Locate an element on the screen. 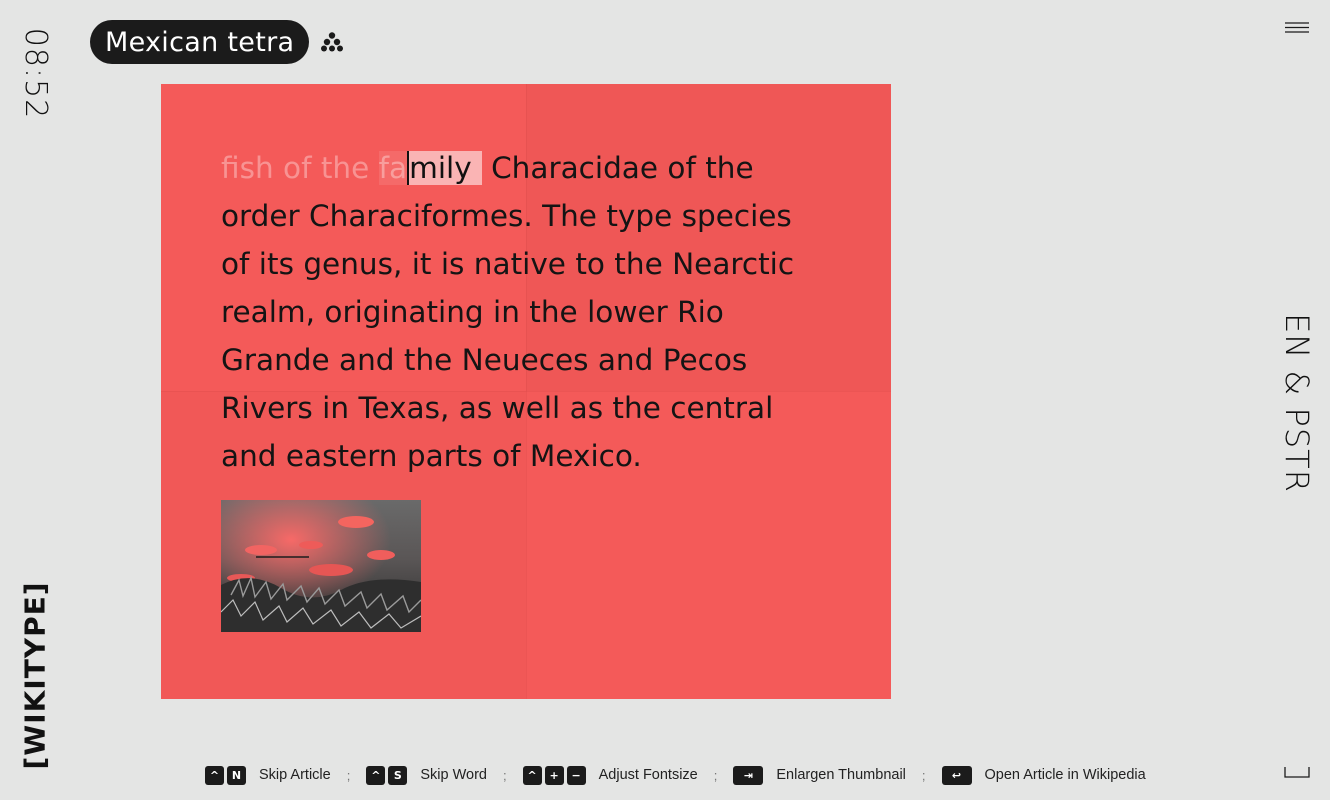  shortcut-label: Enlargen Thumbnail is located at coordinates (841, 775).